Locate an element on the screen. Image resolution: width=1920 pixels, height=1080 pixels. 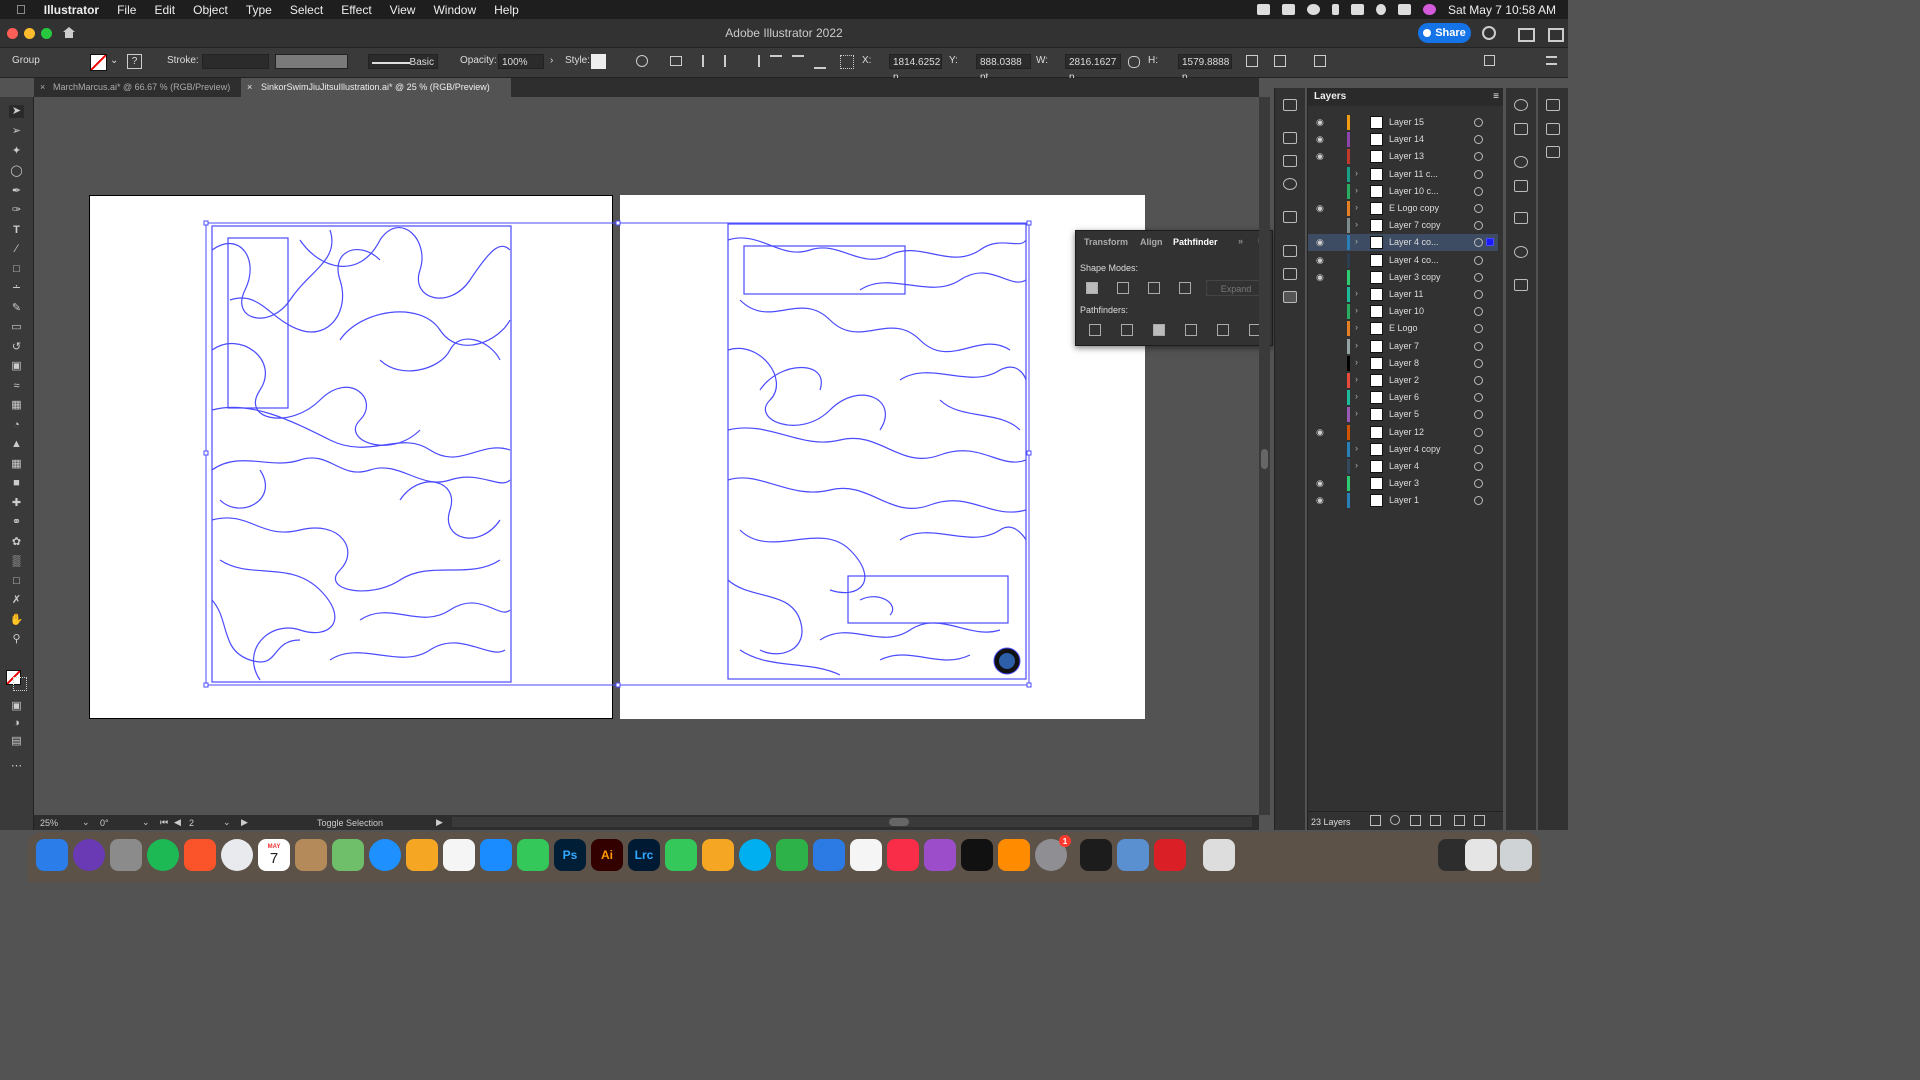
horizontal-scroll-thumb is located at coordinates (899, 822).